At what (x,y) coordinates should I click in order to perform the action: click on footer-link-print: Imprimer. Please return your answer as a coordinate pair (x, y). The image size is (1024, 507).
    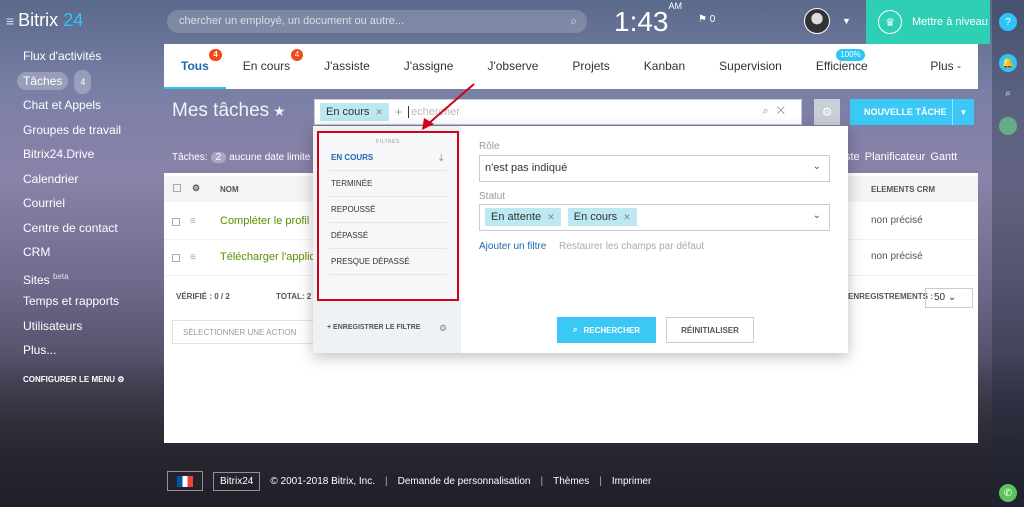
    Looking at the image, I should click on (631, 481).